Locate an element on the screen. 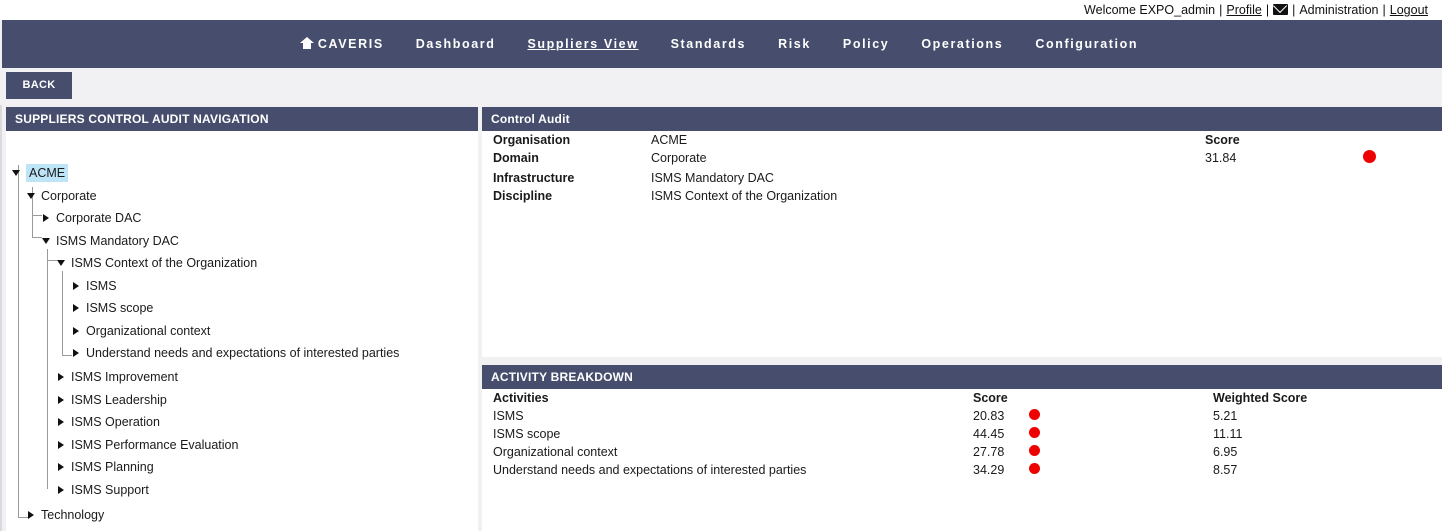 Image resolution: width=1442 pixels, height=531 pixels. nav-policy: Policy is located at coordinates (866, 44).